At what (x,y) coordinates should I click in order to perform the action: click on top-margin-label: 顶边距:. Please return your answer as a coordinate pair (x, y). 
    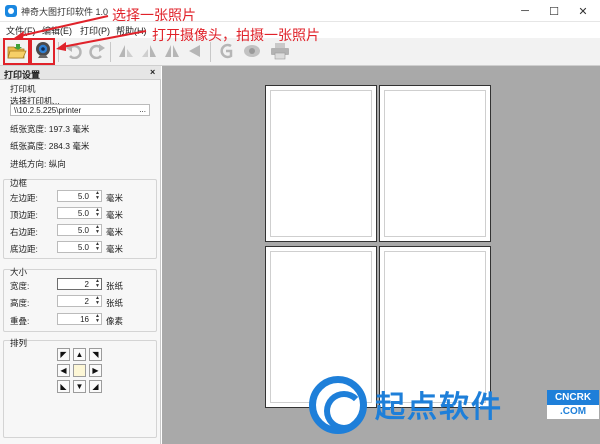
    Looking at the image, I should click on (24, 215).